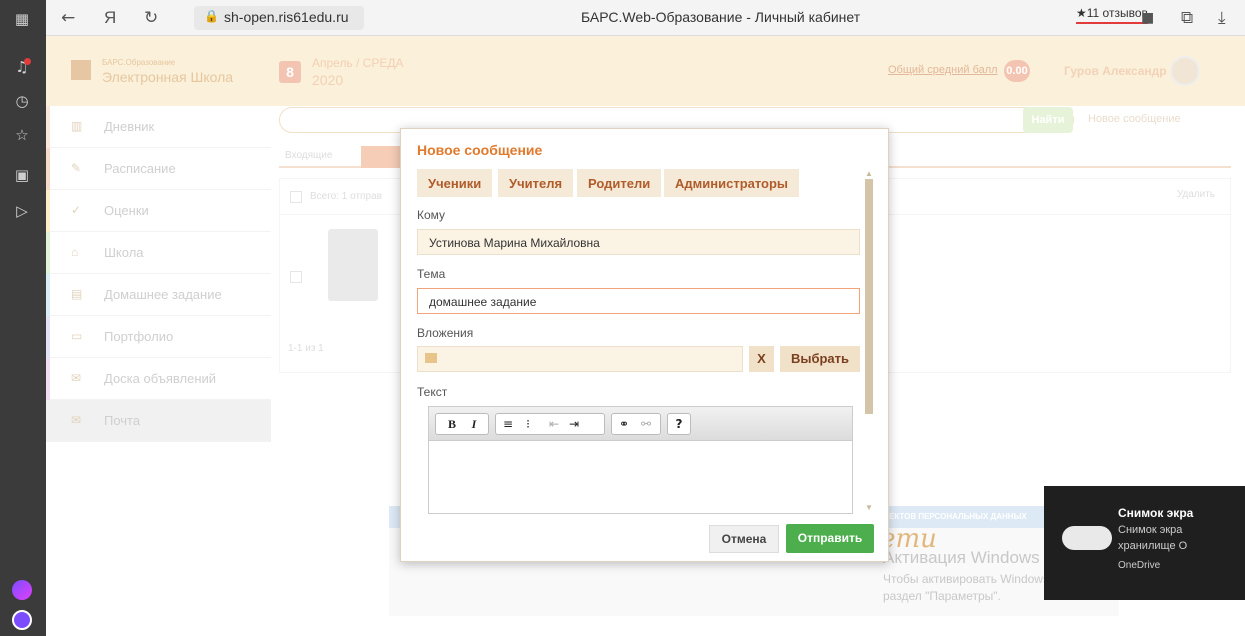 The image size is (1245, 636). Describe the element at coordinates (75, 252) in the screenshot. I see `school-icon: ⌂` at that location.